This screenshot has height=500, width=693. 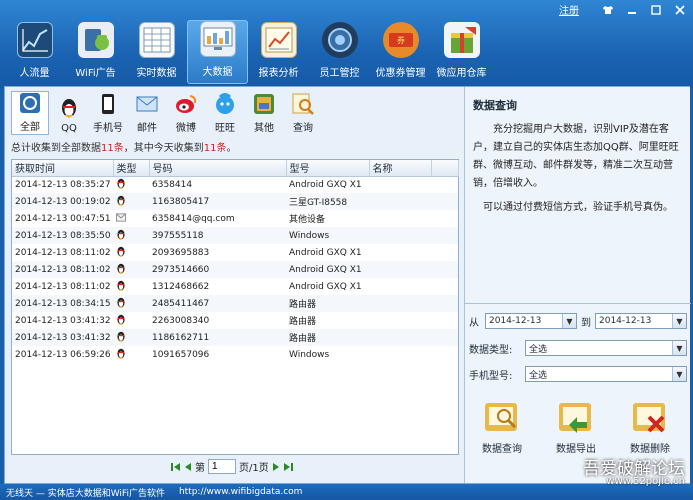 What do you see at coordinates (187, 467) in the screenshot?
I see `prev-page-icon` at bounding box center [187, 467].